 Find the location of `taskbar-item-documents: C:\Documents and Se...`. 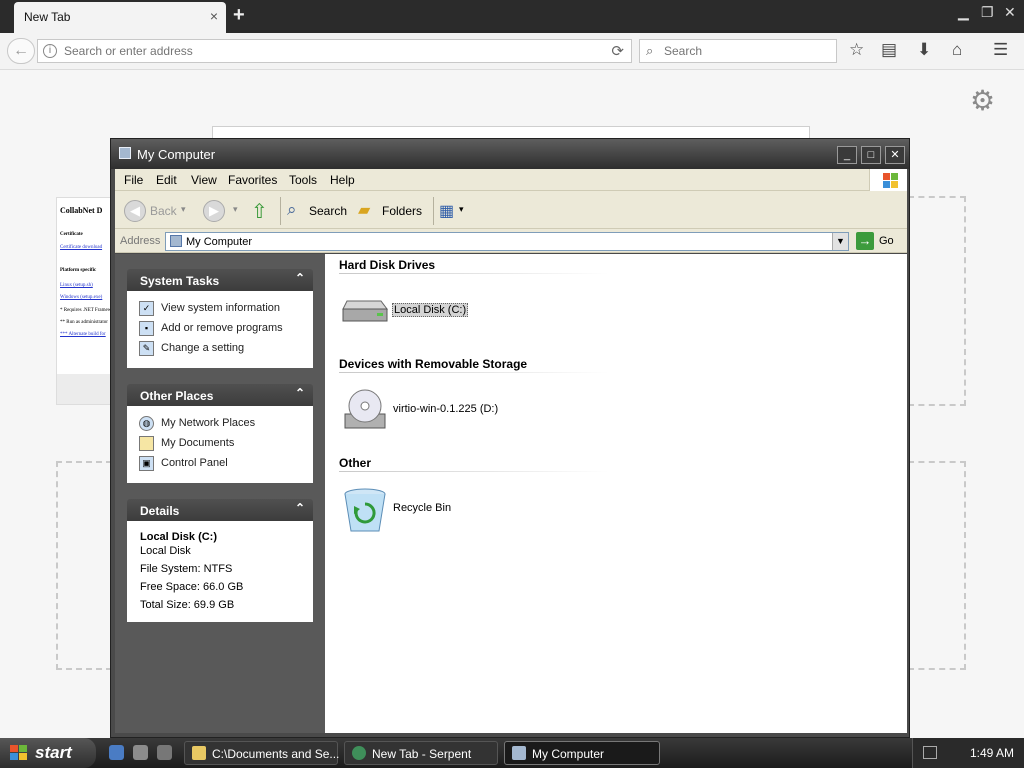

taskbar-item-documents: C:\Documents and Se... is located at coordinates (261, 753).